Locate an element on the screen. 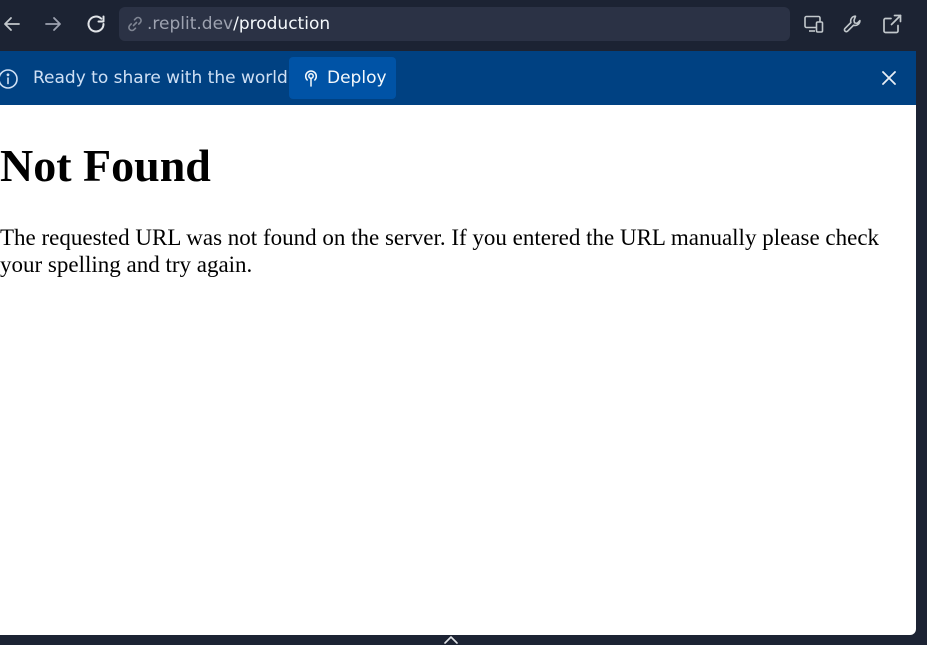 This screenshot has height=645, width=927. reload-icon is located at coordinates (96, 24).